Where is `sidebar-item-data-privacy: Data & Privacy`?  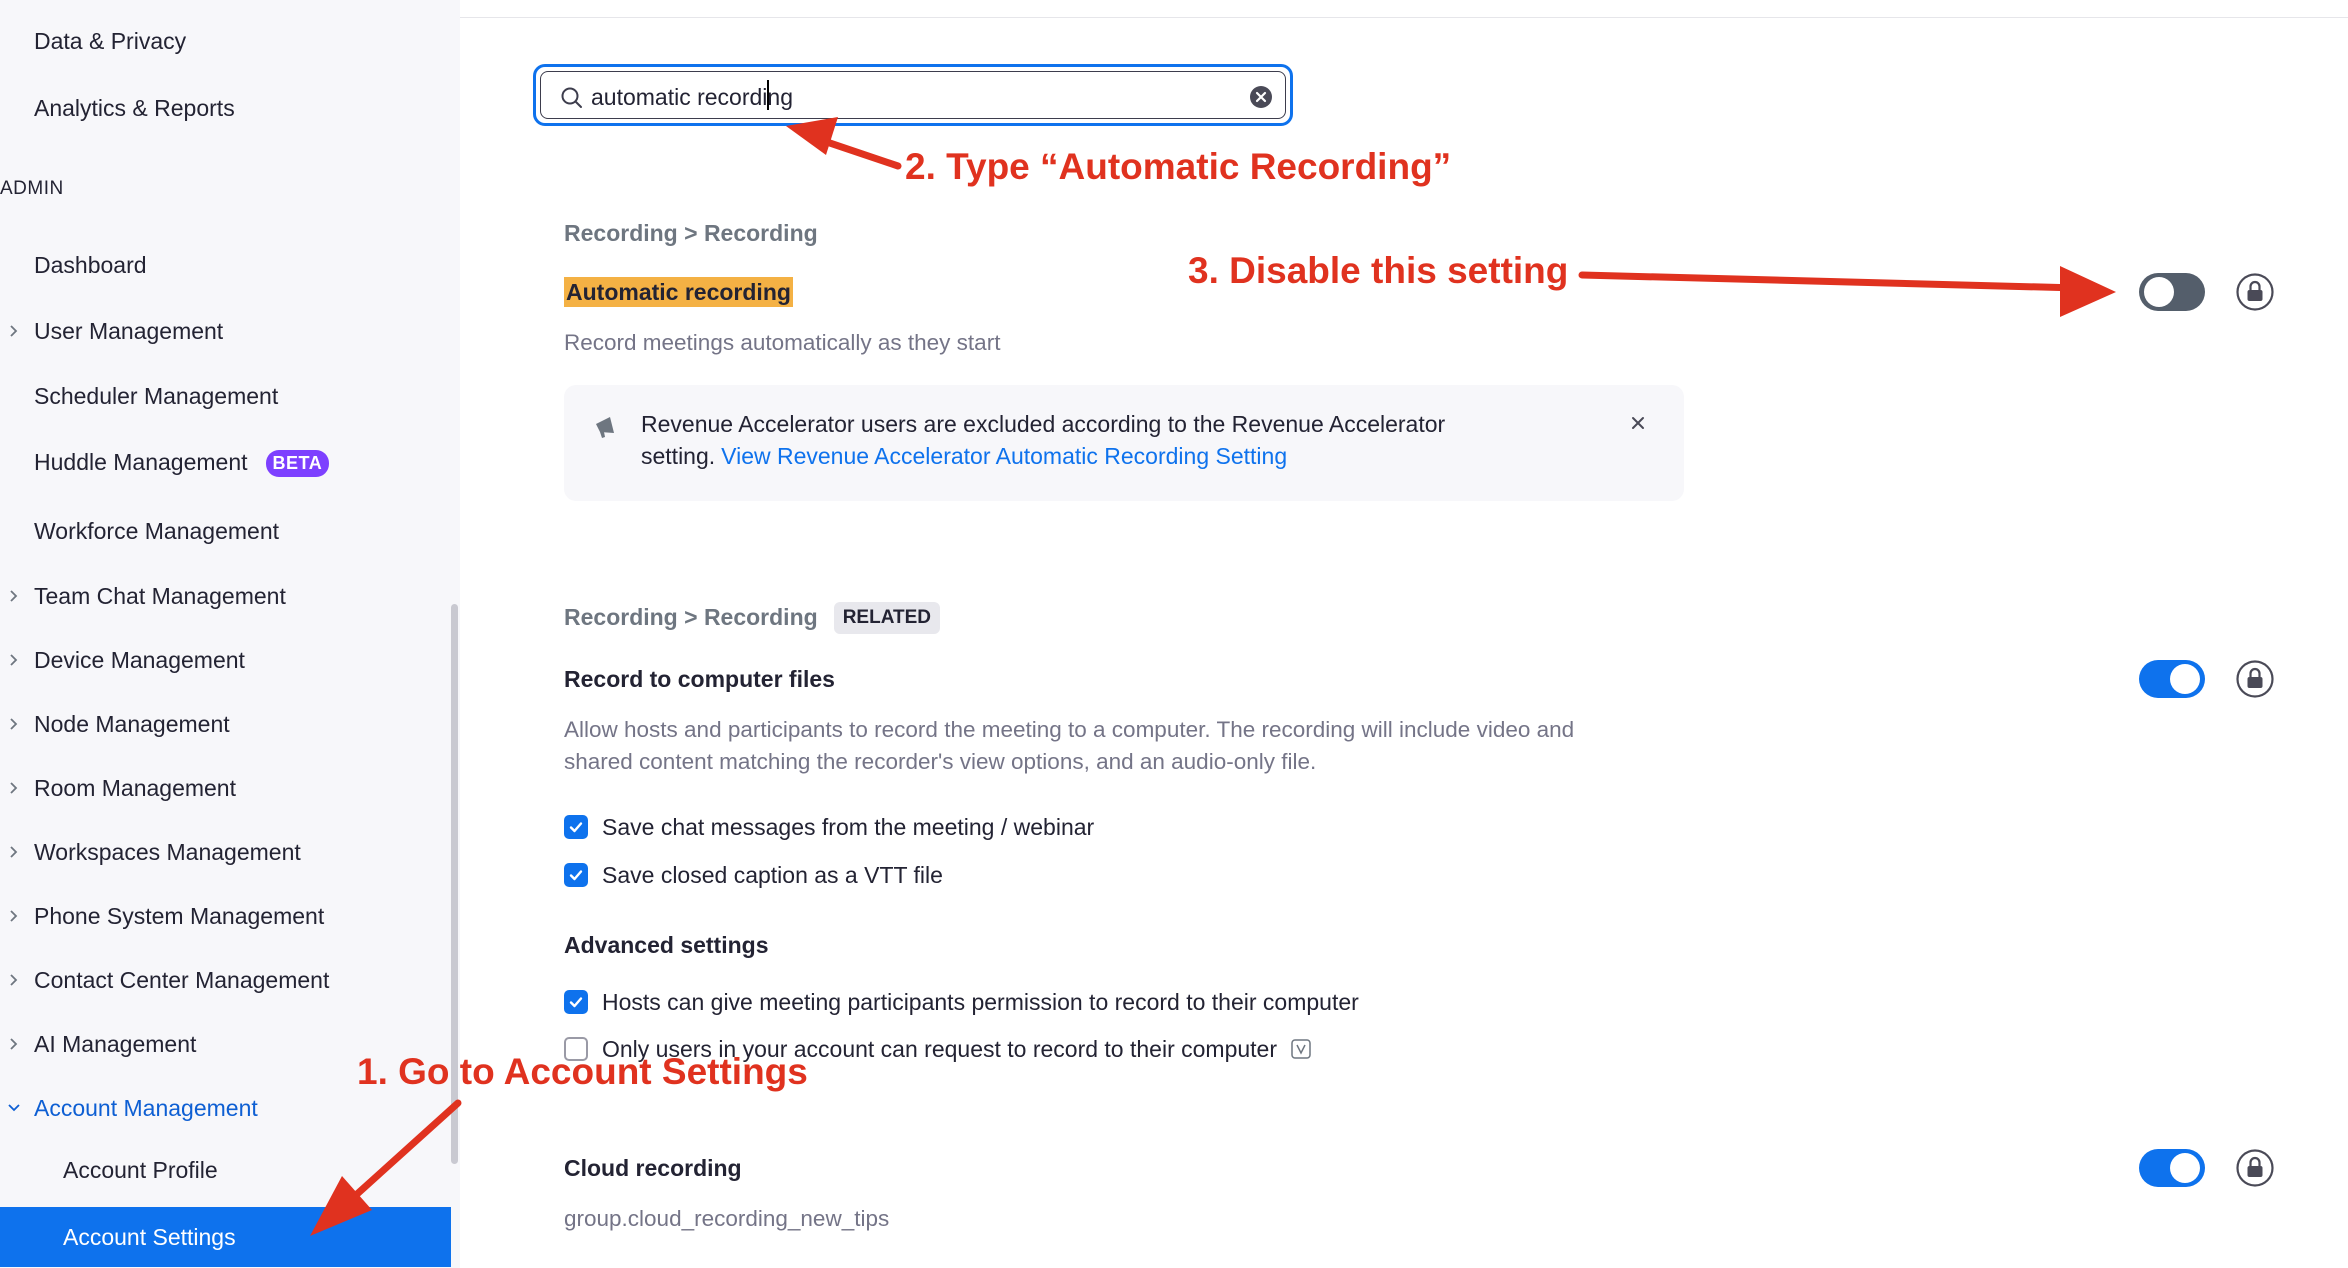 sidebar-item-data-privacy: Data & Privacy is located at coordinates (225, 41).